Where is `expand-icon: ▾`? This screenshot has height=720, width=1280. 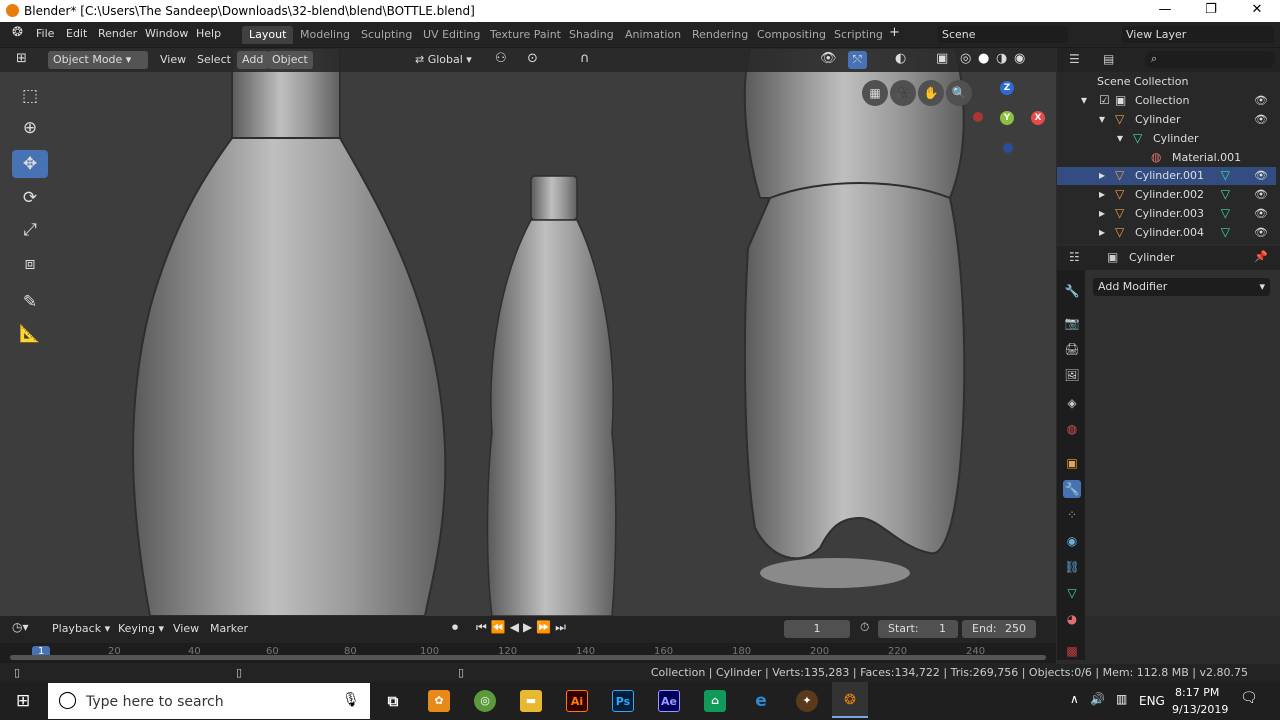
expand-icon: ▾ is located at coordinates (1102, 119).